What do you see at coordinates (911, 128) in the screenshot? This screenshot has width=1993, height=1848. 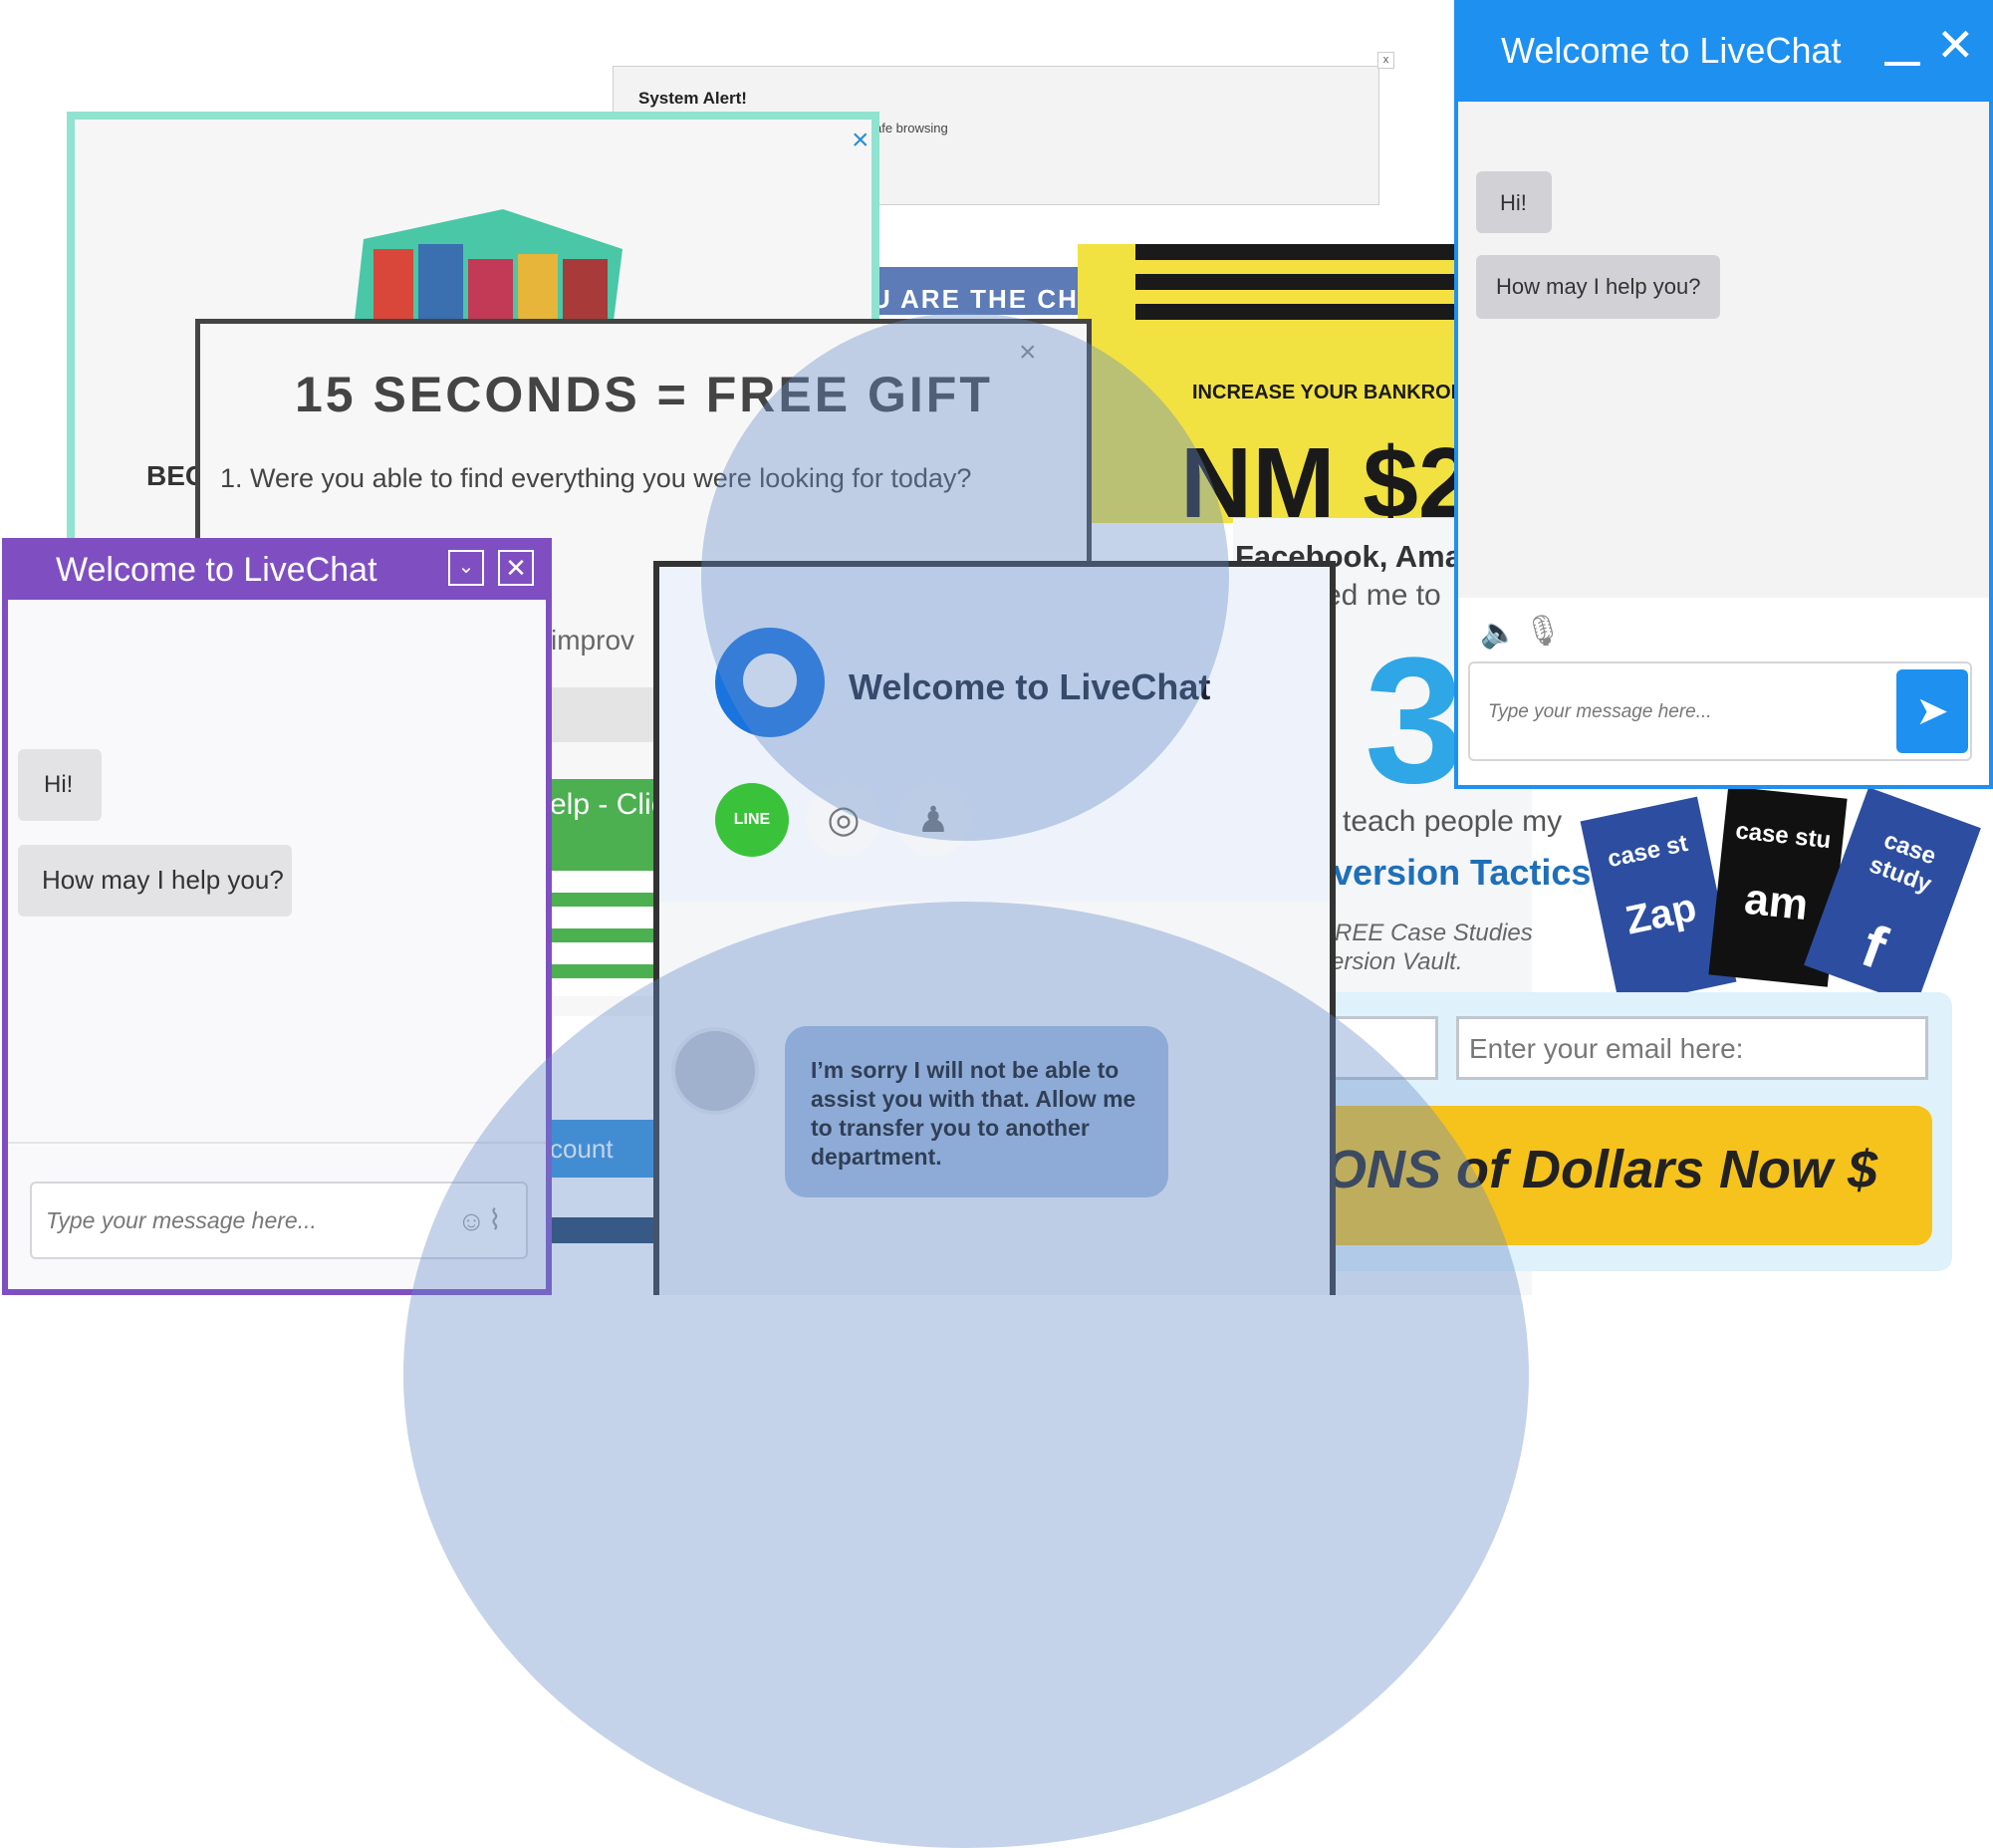 I see `system-alert-body: afe browsing` at bounding box center [911, 128].